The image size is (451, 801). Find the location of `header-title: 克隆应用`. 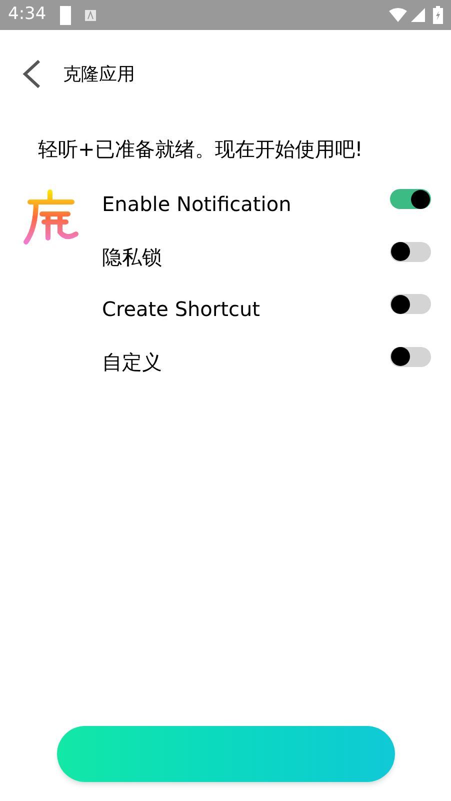

header-title: 克隆应用 is located at coordinates (99, 74).